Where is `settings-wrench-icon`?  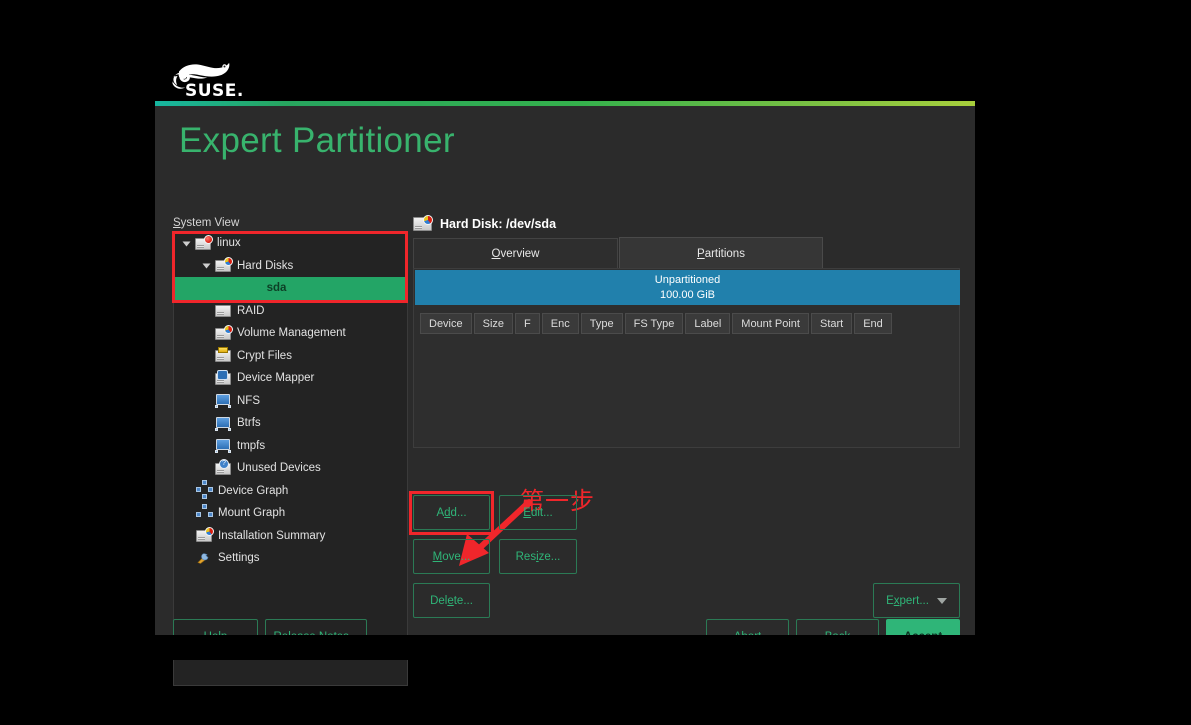
settings-wrench-icon is located at coordinates (204, 558).